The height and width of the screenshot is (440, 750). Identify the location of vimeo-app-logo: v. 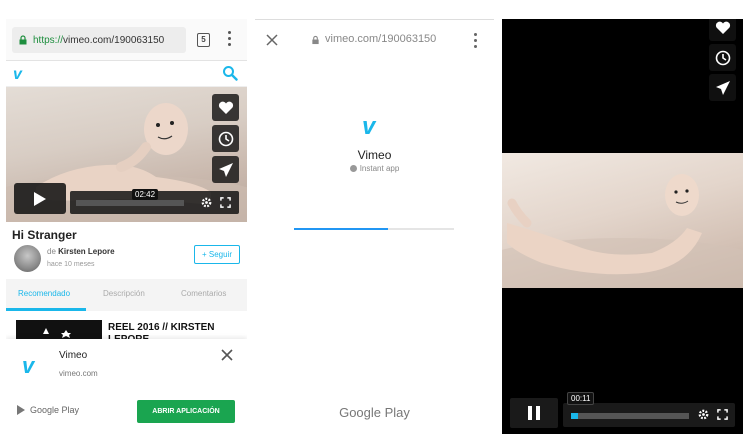
(28, 365).